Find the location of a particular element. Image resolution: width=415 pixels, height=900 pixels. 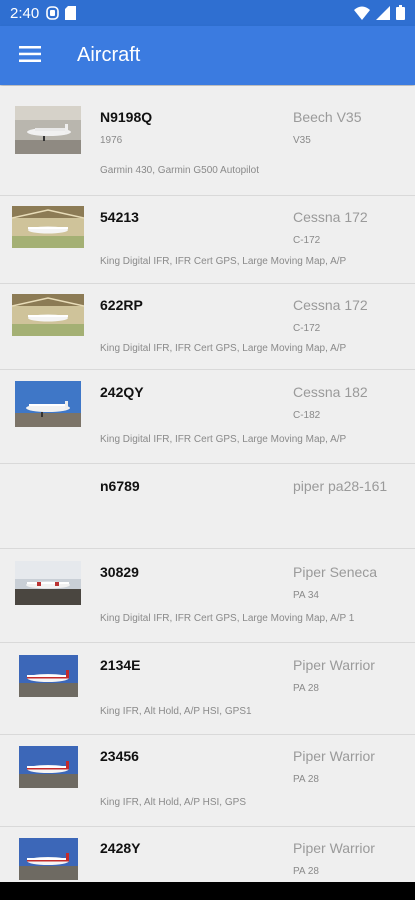

aircraft-tail-number: 622RP is located at coordinates (121, 305).